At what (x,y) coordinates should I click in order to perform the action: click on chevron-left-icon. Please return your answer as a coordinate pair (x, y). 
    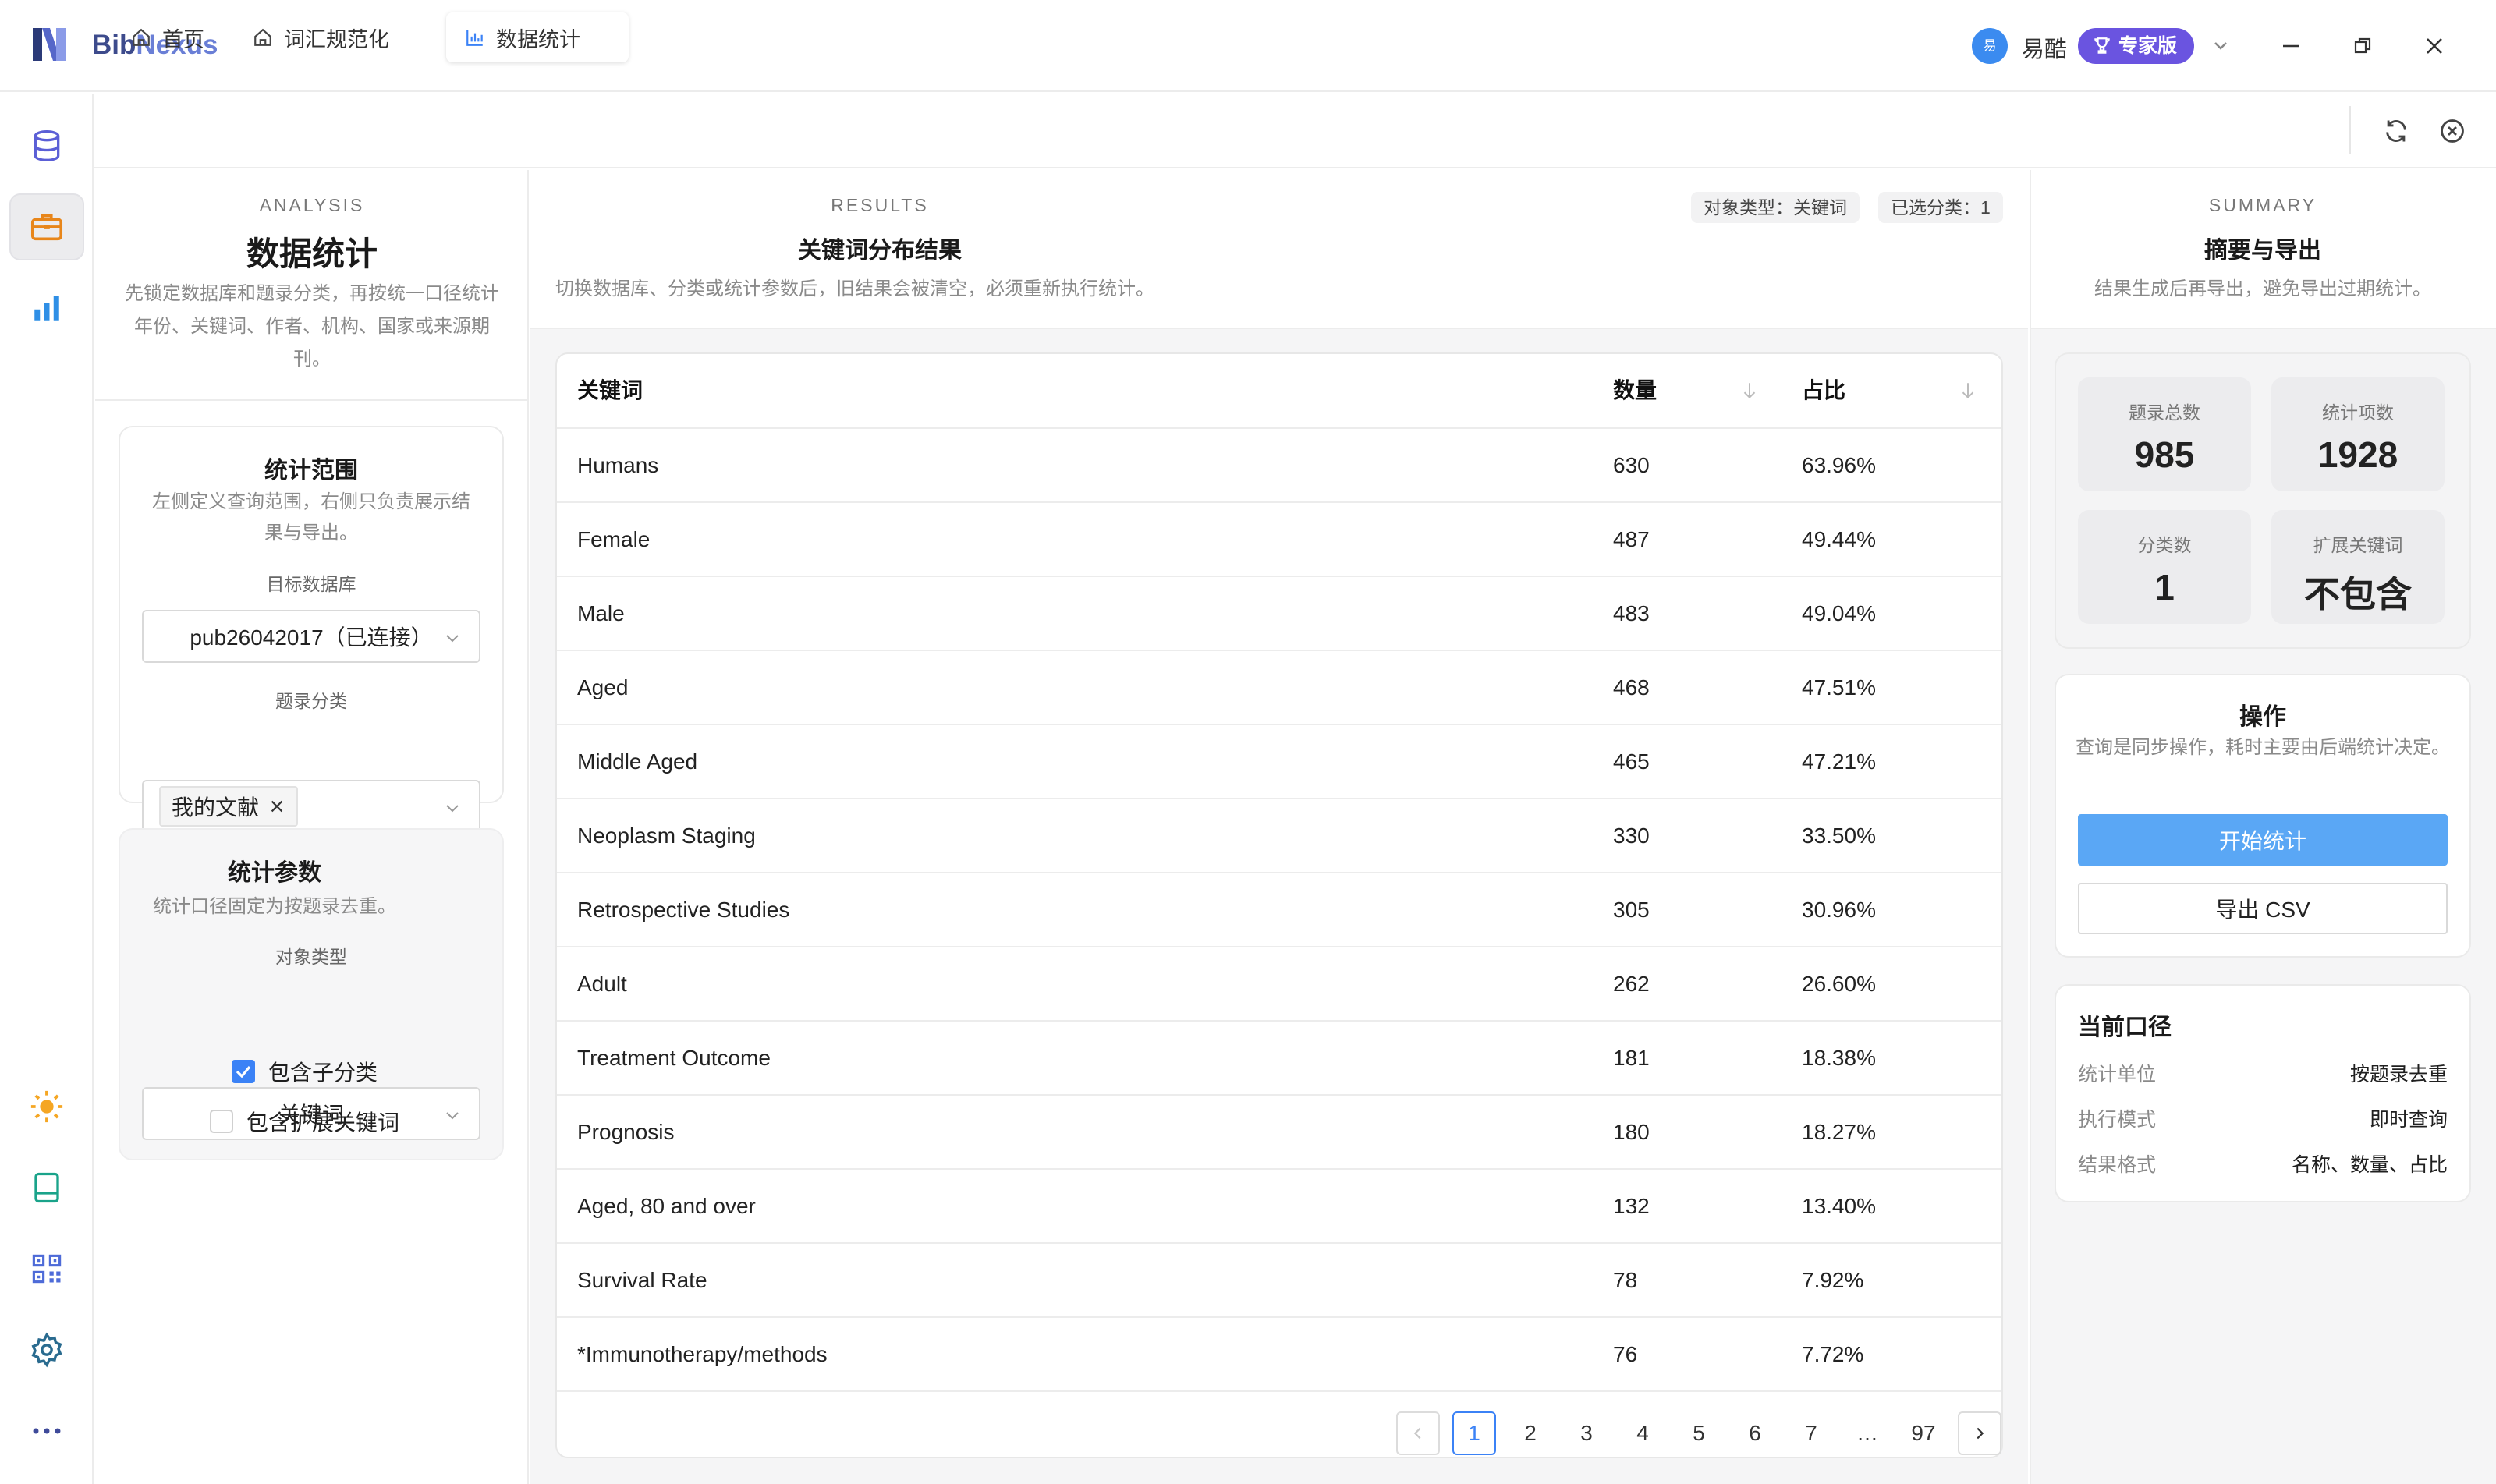
    Looking at the image, I should click on (1417, 1433).